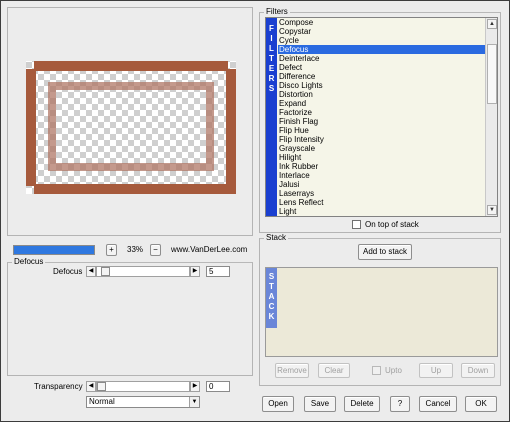  What do you see at coordinates (271, 316) in the screenshot?
I see `stack-band-letter: K` at bounding box center [271, 316].